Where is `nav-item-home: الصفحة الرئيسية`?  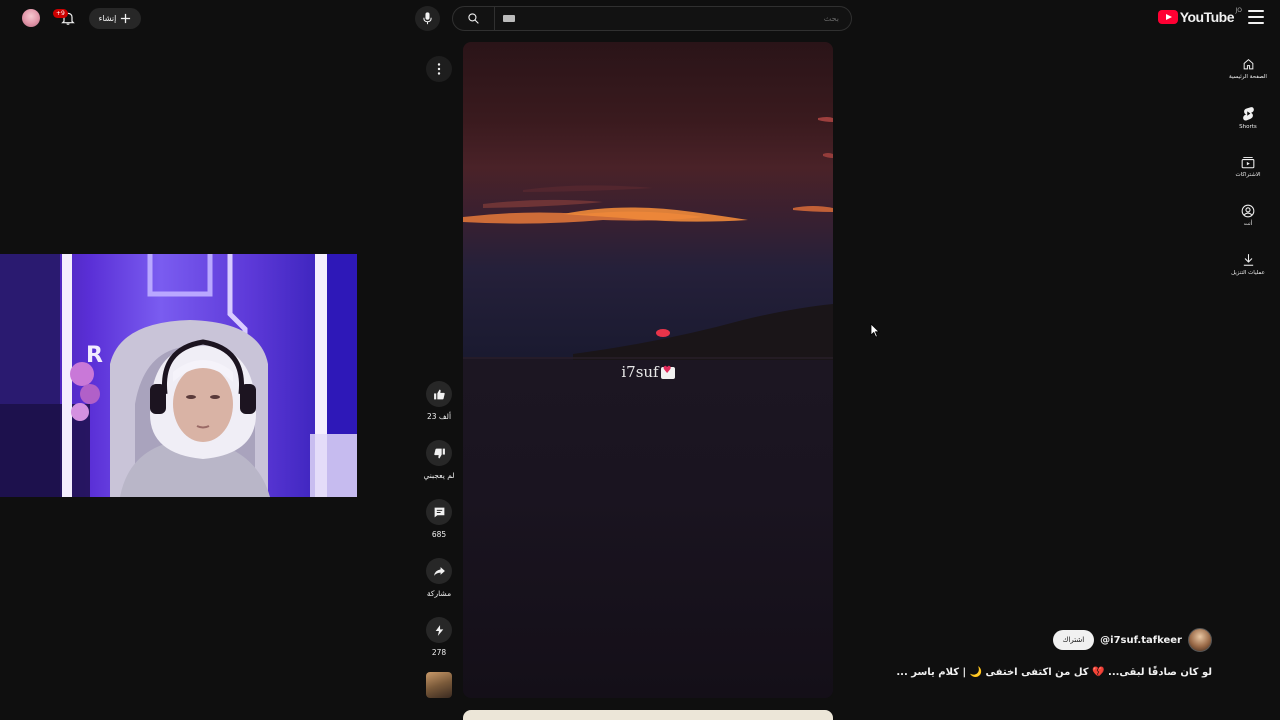
nav-item-home: الصفحة الرئيسية is located at coordinates (1248, 68).